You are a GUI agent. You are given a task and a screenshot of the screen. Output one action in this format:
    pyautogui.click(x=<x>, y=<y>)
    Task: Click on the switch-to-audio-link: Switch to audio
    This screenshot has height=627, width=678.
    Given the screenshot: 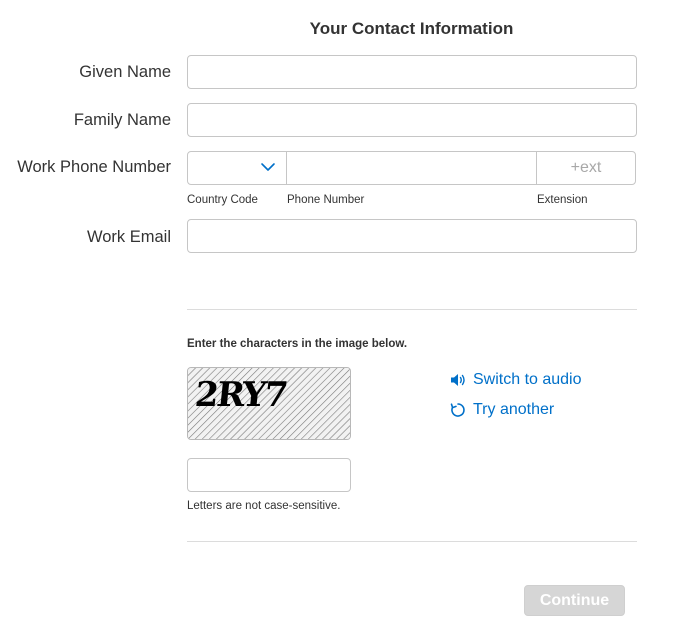 What is the action you would take?
    pyautogui.click(x=515, y=380)
    